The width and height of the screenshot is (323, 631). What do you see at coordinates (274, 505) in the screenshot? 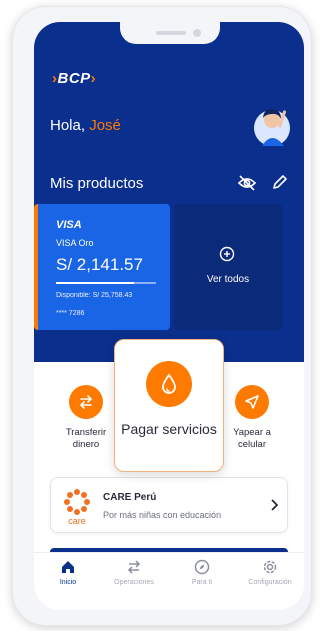
I see `chevron-right-icon` at bounding box center [274, 505].